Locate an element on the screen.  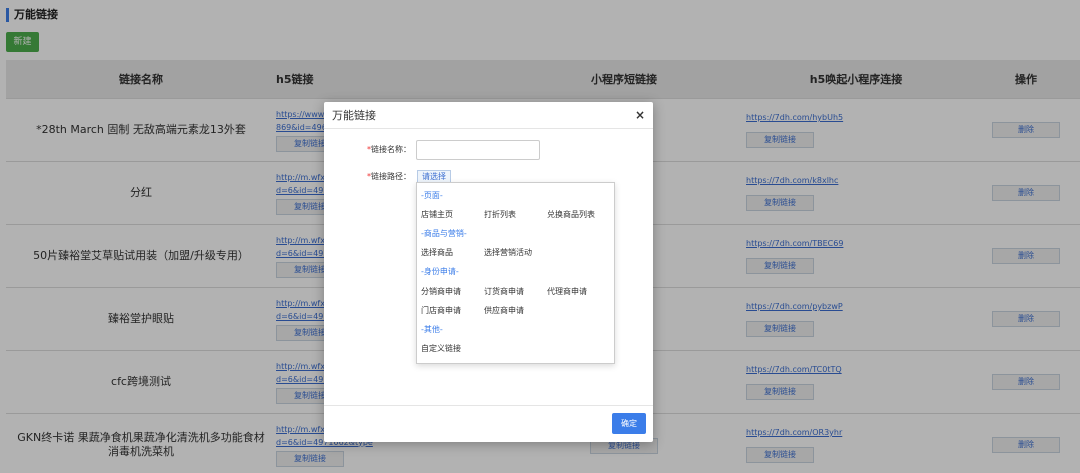
path-label: *链接路径： is located at coordinates (389, 176).